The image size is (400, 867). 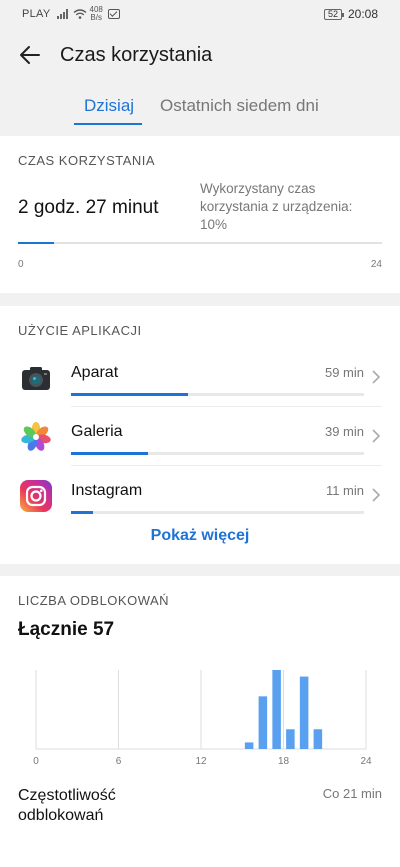 I want to click on wifi-icon, so click(x=79, y=14).